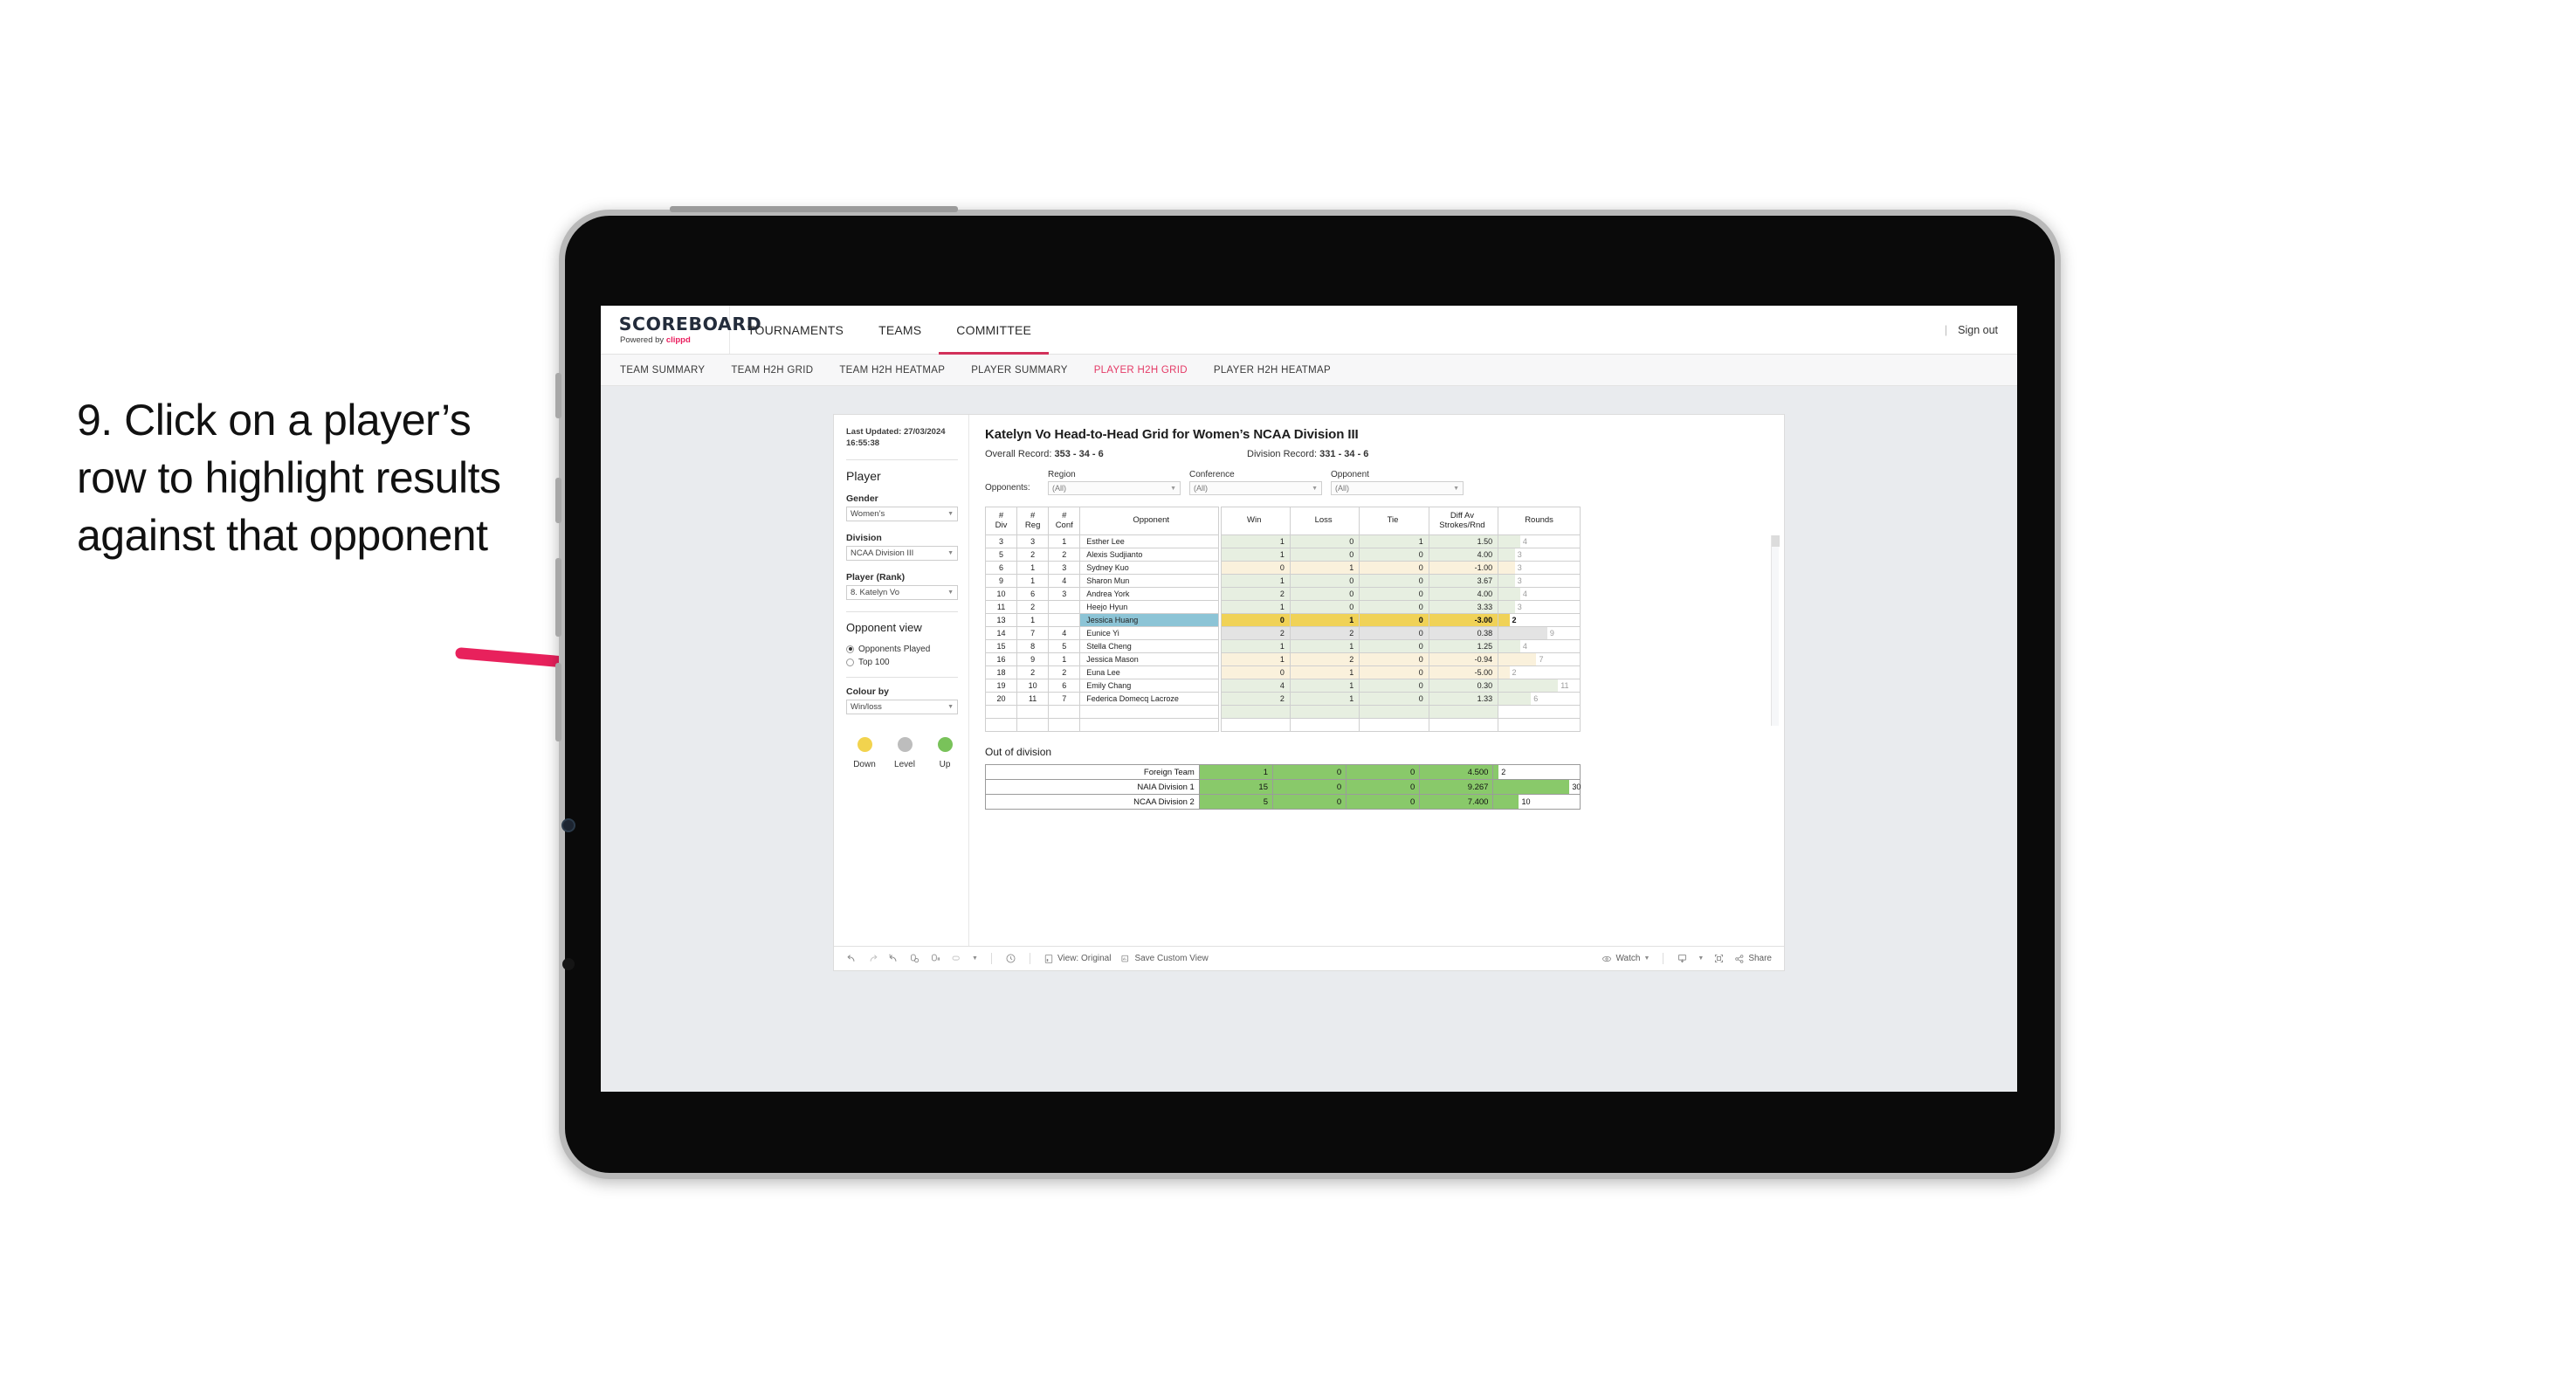 This screenshot has height=1386, width=2576. I want to click on cell-reg: 3, so click(1033, 541).